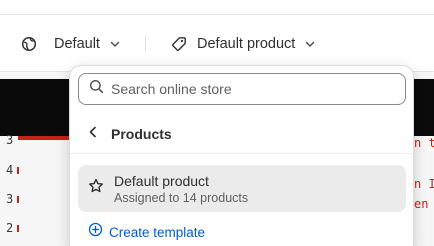 The image size is (434, 246). What do you see at coordinates (96, 188) in the screenshot?
I see `star-icon` at bounding box center [96, 188].